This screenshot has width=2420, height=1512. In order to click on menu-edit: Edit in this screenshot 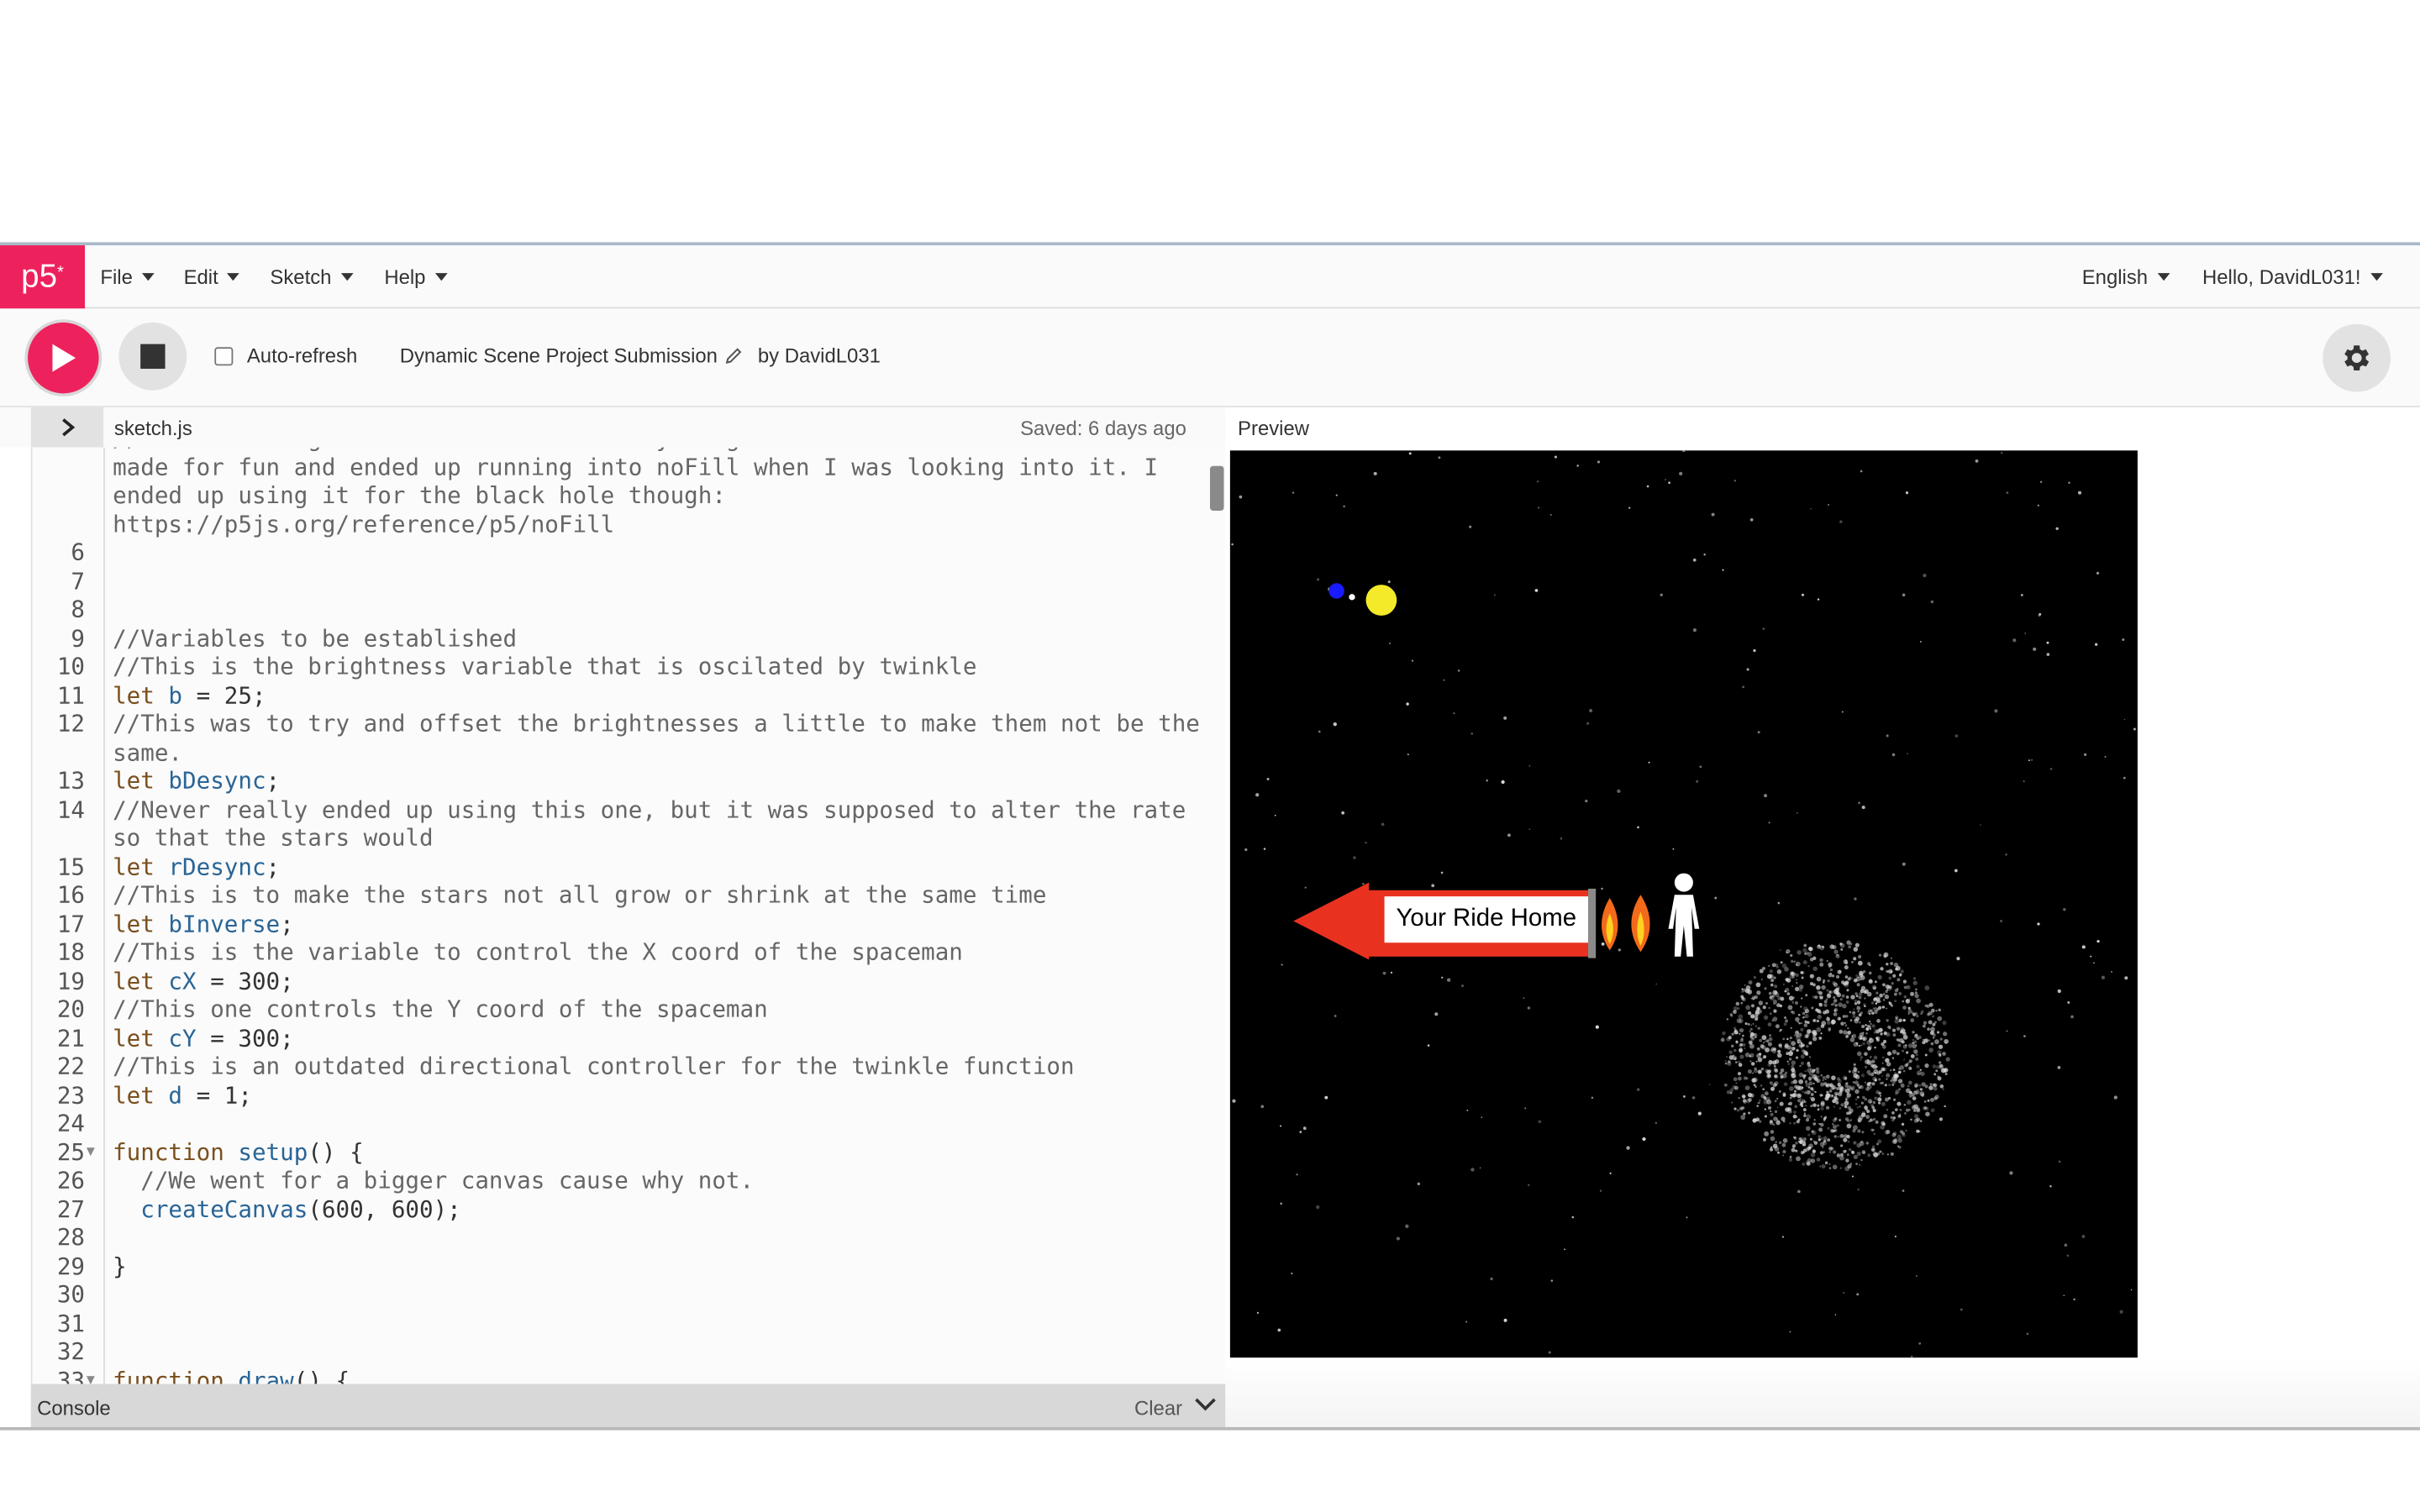, I will do `click(212, 276)`.